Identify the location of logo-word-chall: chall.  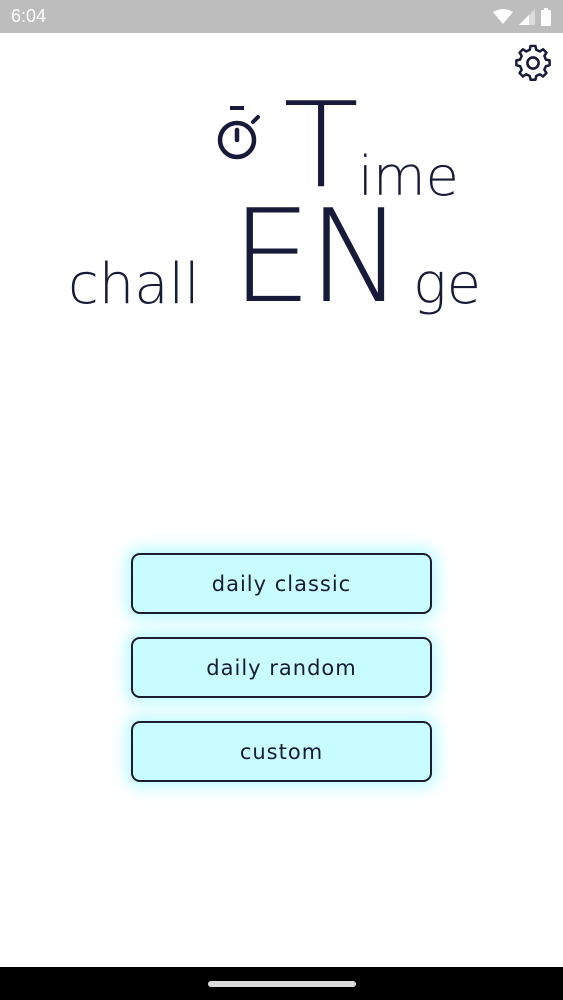
(134, 284).